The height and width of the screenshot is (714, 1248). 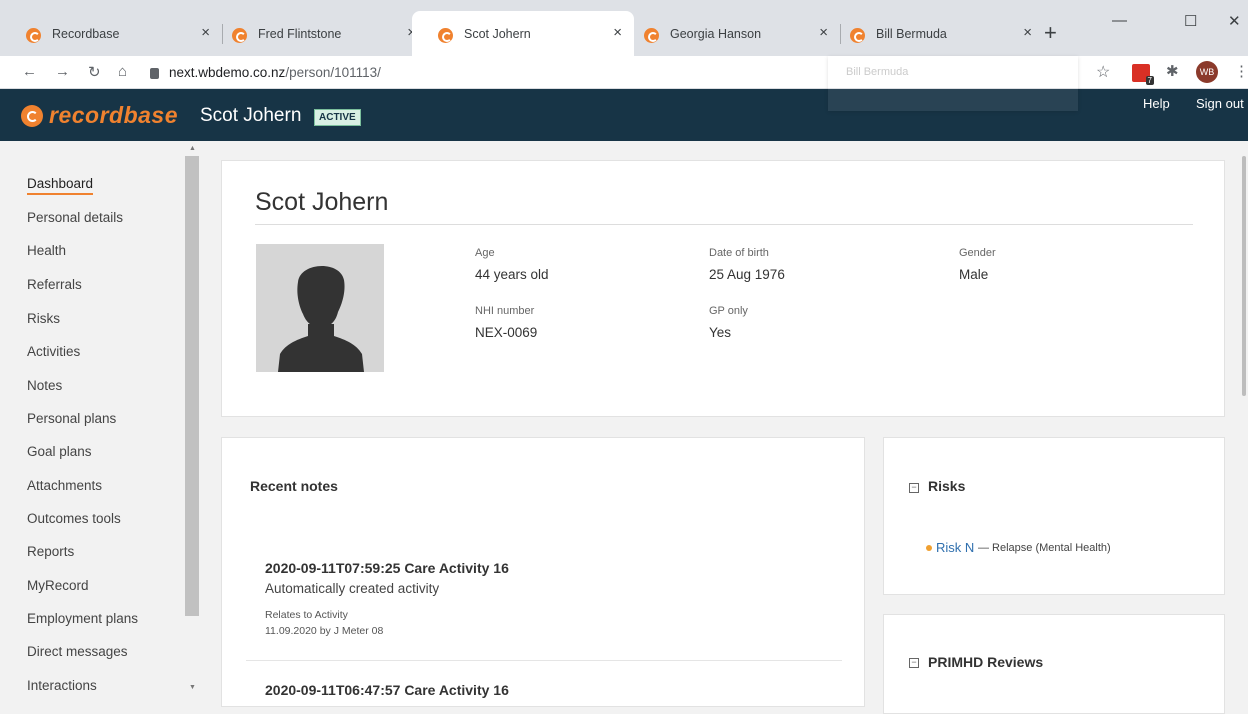 What do you see at coordinates (947, 486) in the screenshot?
I see `risks-title: Risks` at bounding box center [947, 486].